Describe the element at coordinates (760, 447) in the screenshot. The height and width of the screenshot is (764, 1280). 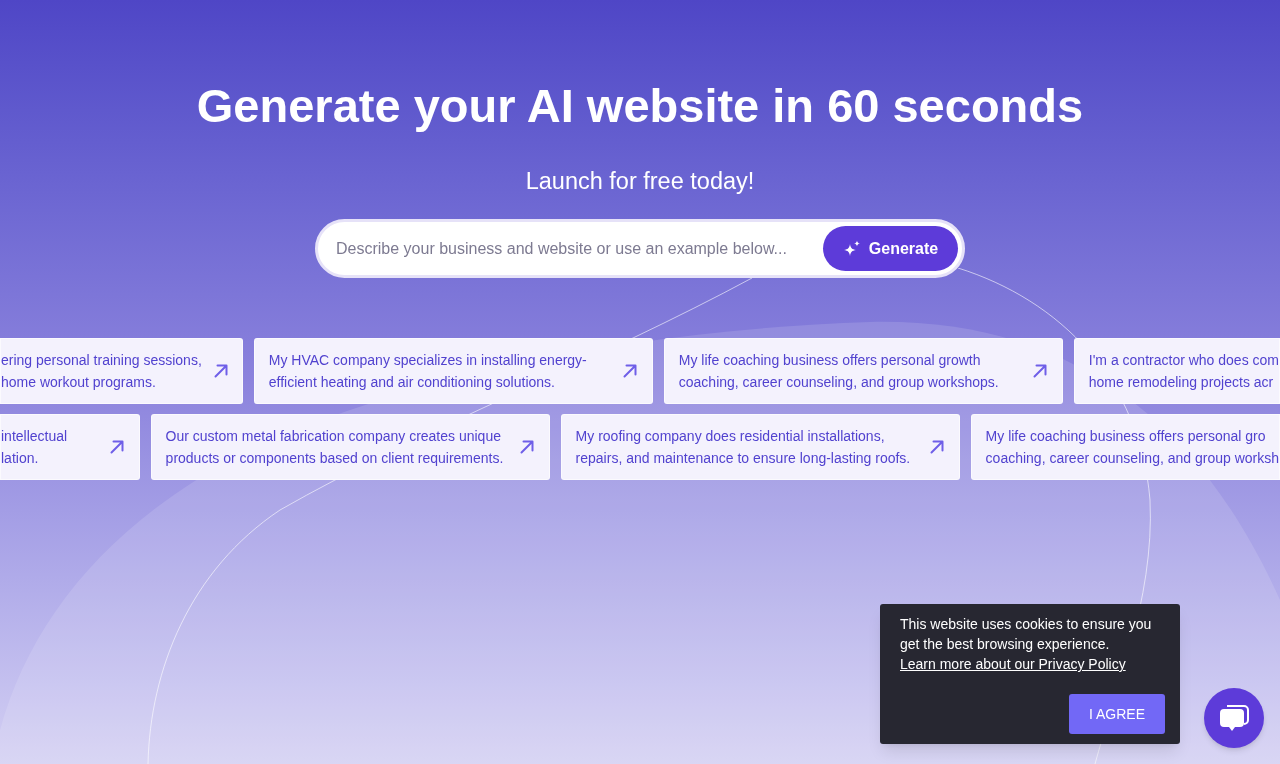
I see `example-prompt-card: My roofing company does residential installations, repairs, and maintenance to ensure long-lasting roofs.` at that location.